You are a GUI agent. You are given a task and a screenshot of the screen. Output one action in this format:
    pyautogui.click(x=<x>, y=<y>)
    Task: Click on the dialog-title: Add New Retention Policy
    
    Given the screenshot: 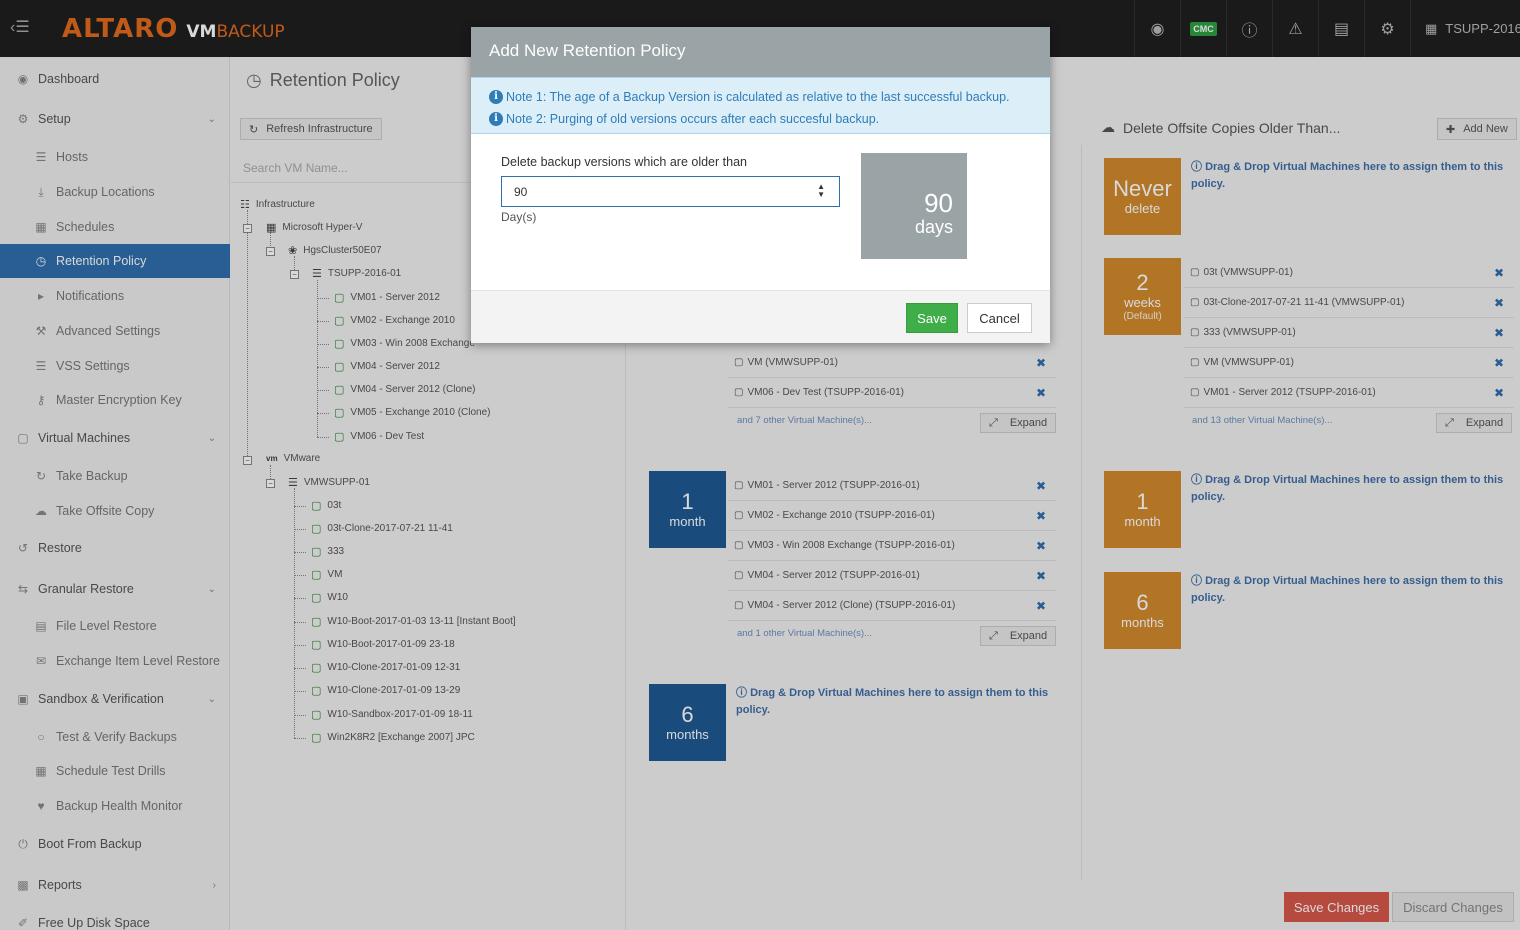 What is the action you would take?
    pyautogui.click(x=760, y=52)
    